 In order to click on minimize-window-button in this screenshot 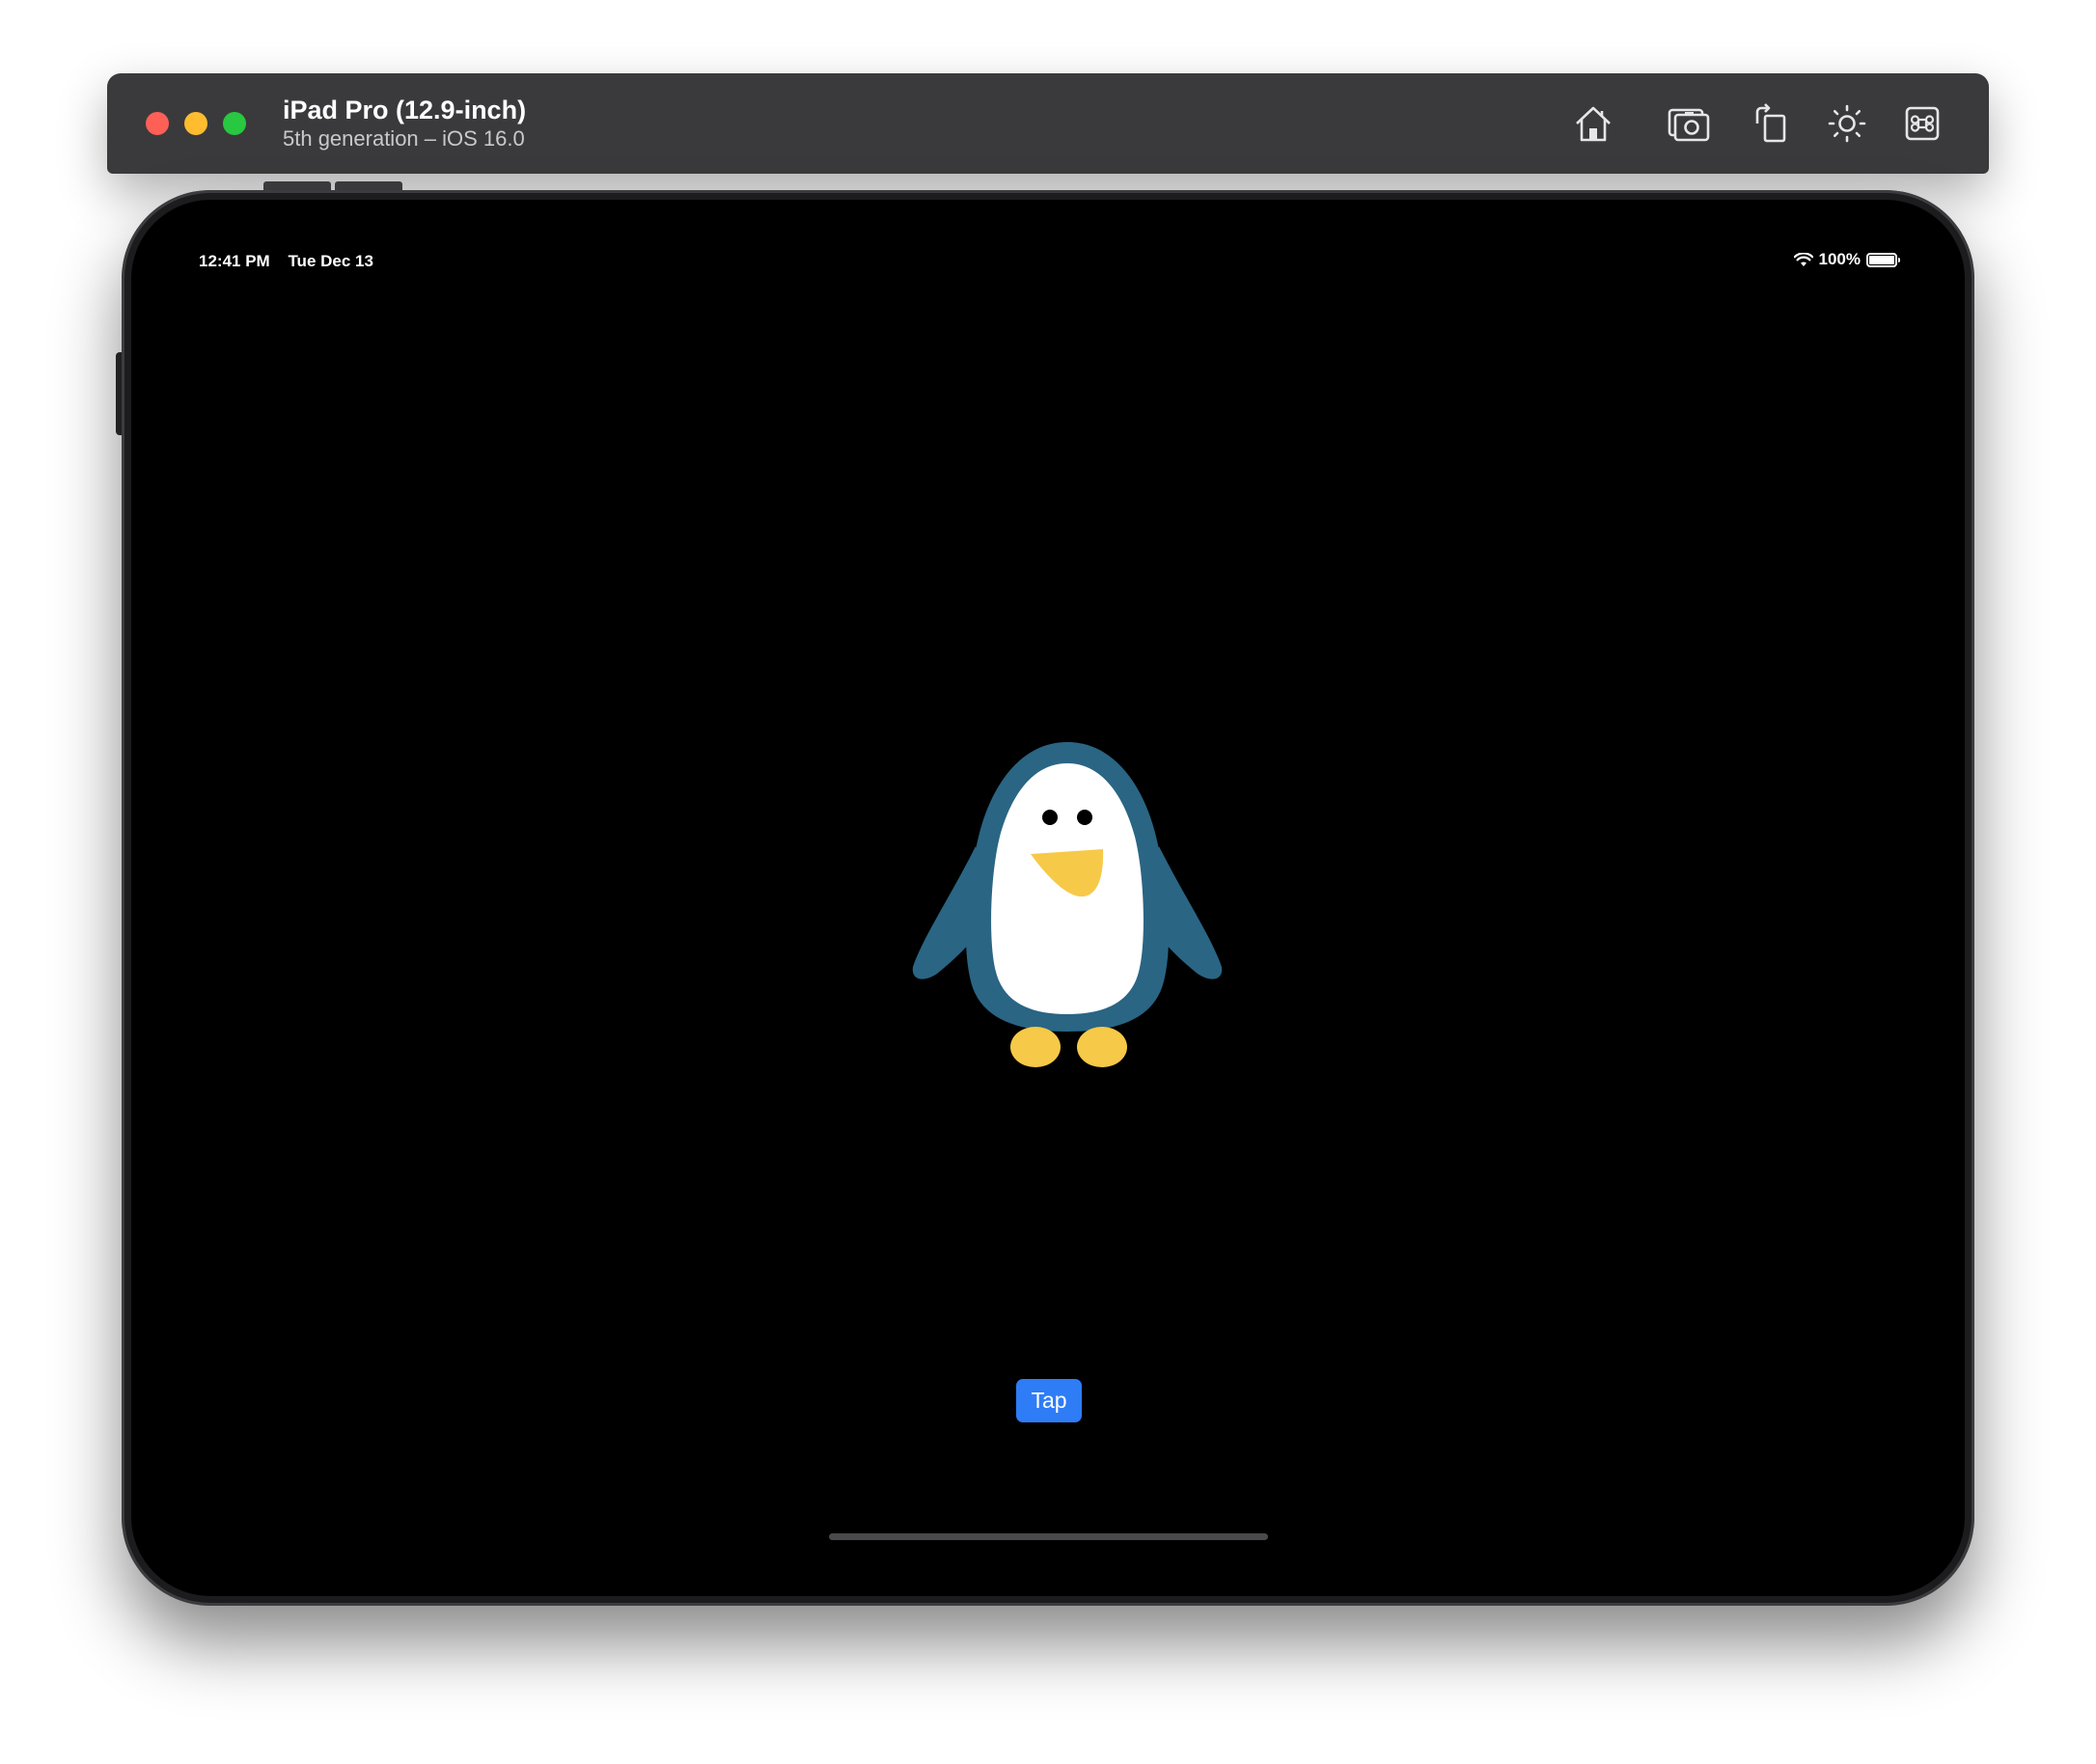, I will do `click(195, 123)`.